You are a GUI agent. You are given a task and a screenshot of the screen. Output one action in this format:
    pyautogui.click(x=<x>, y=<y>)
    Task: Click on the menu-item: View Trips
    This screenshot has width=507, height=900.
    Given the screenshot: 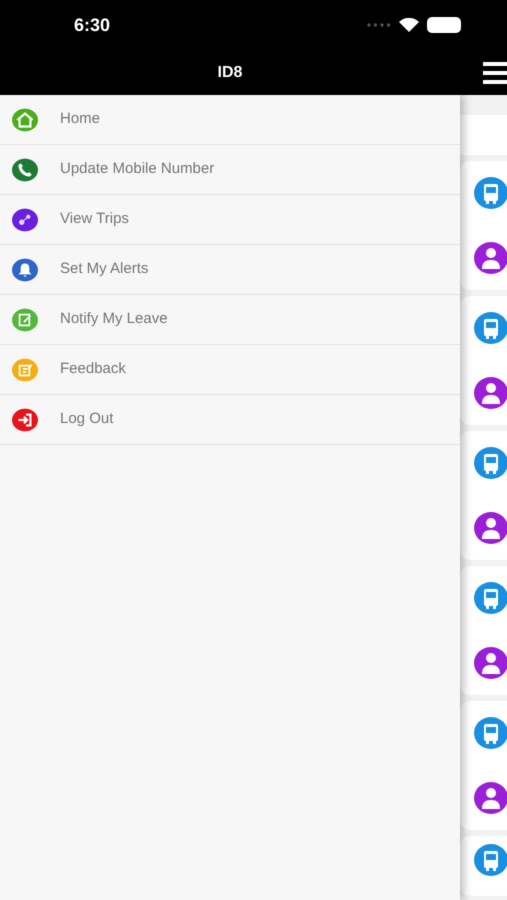 What is the action you would take?
    pyautogui.click(x=230, y=220)
    